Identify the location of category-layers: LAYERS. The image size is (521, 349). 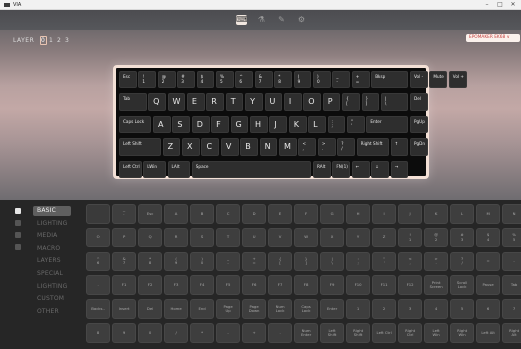
(52, 261).